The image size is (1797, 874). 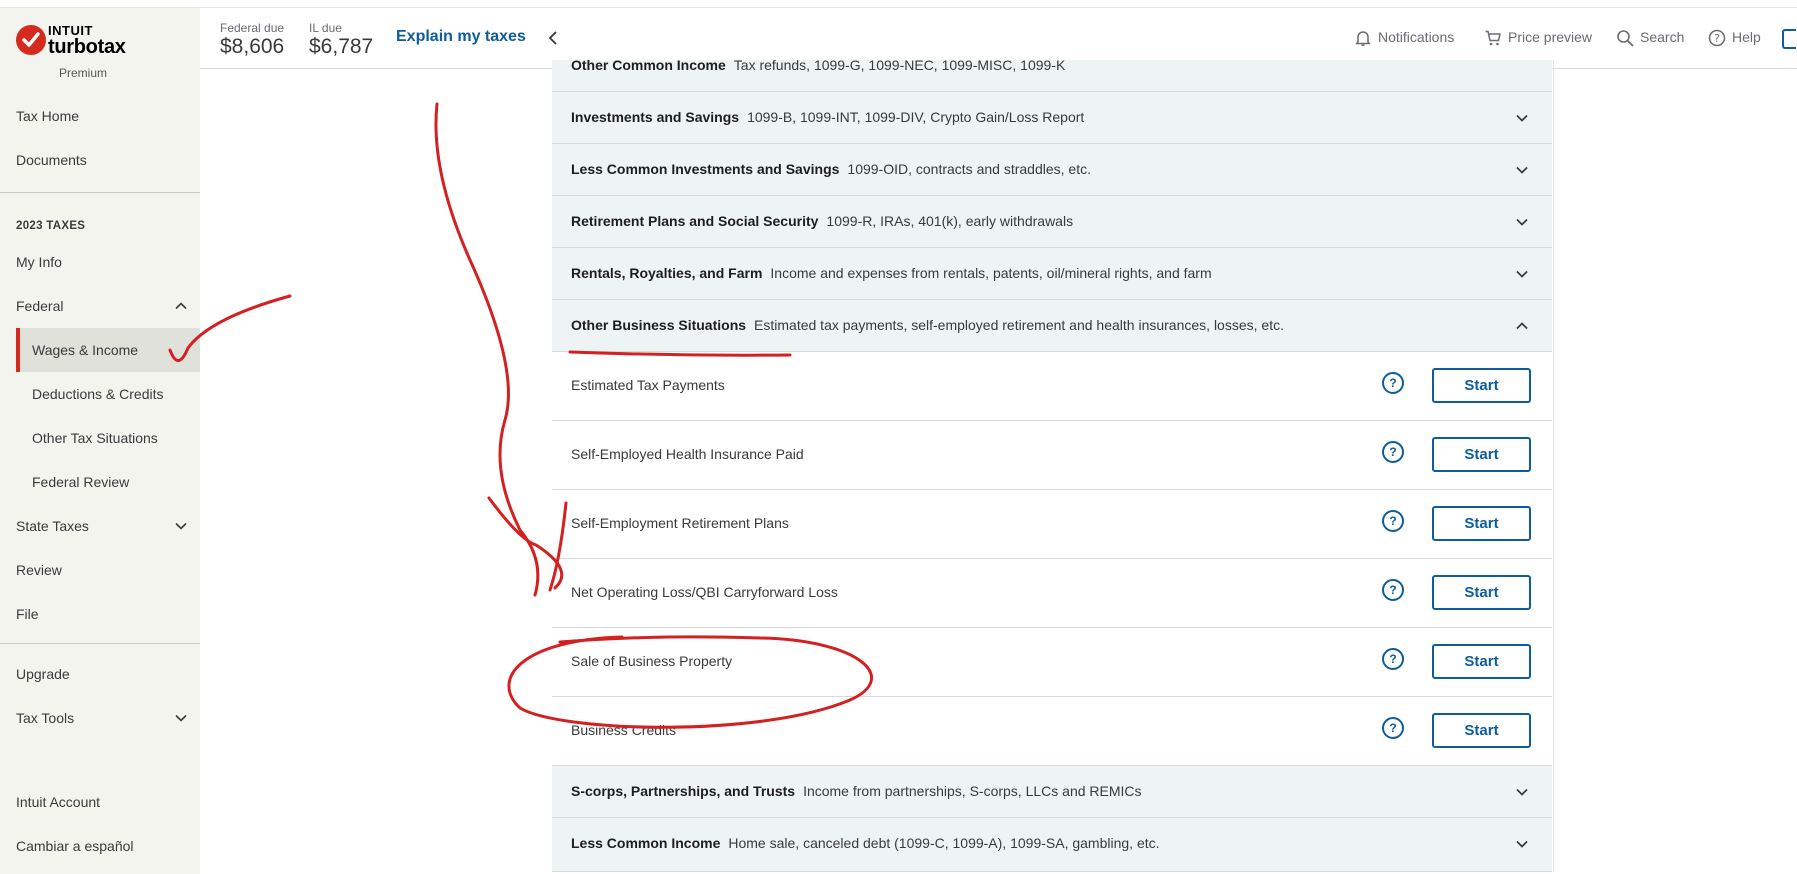 I want to click on nav-other-tax-situations: Other Tax Situations, so click(x=95, y=438).